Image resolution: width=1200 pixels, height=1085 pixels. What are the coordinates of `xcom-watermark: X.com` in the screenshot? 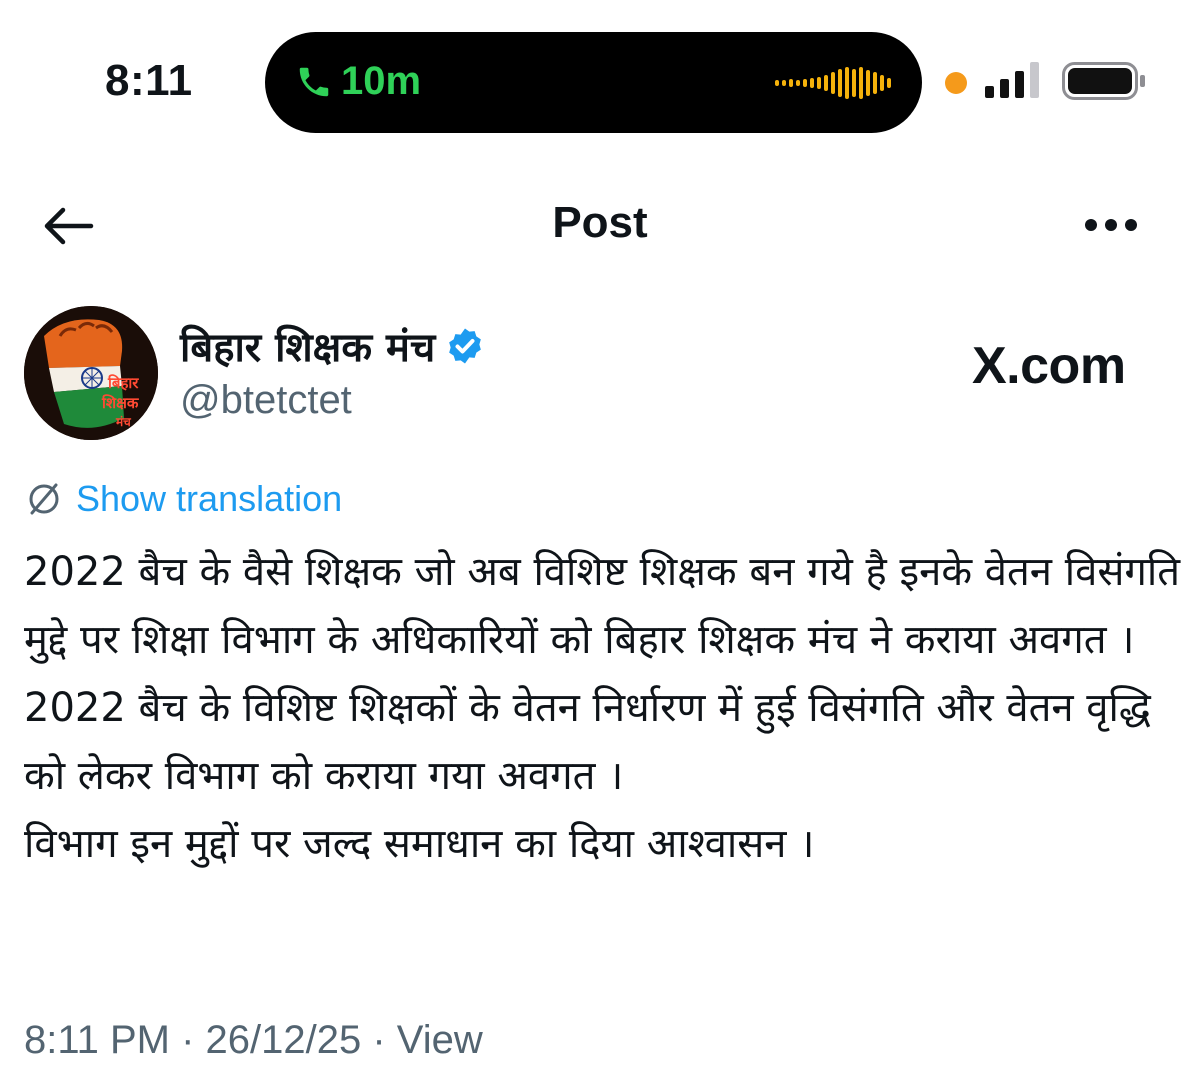 It's located at (1049, 366).